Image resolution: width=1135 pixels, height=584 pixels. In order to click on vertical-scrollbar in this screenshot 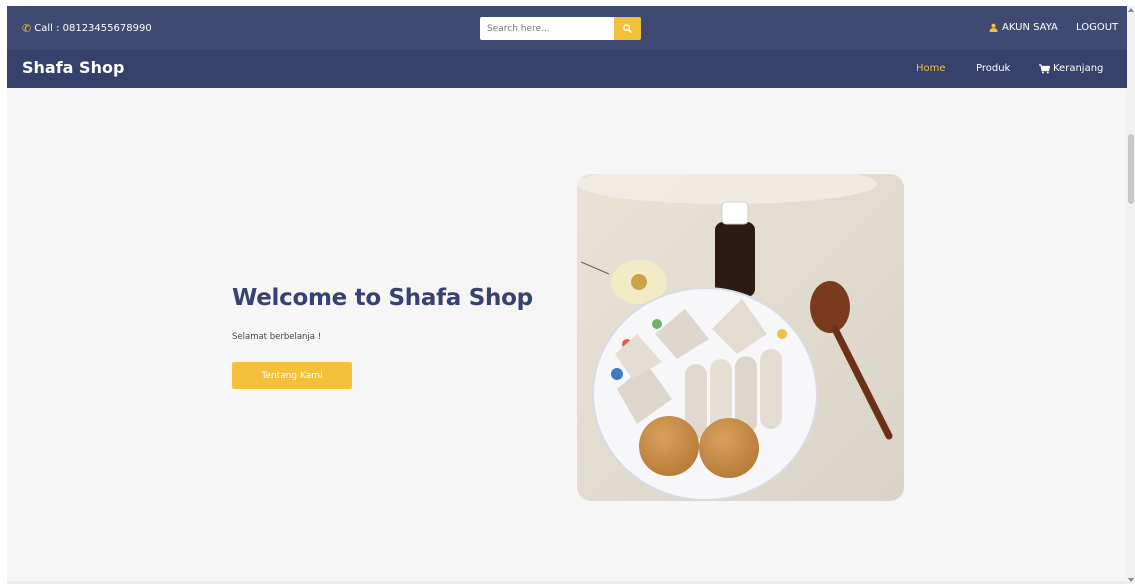, I will do `click(1131, 295)`.